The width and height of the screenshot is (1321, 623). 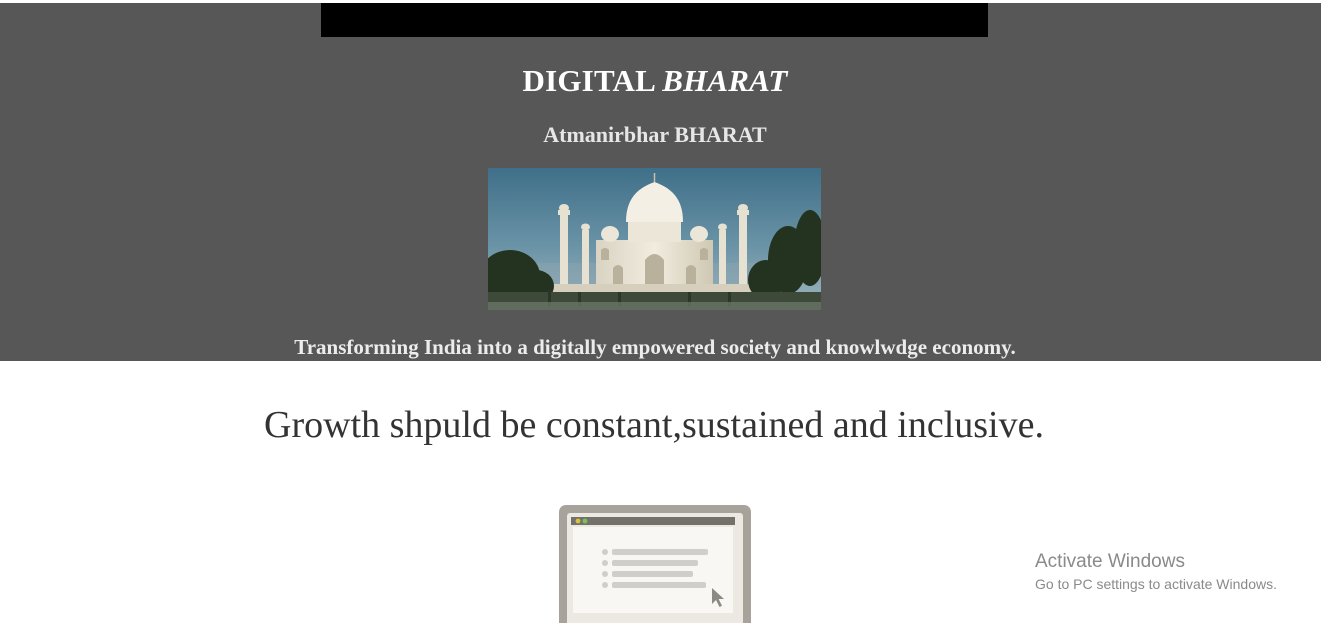 I want to click on browser-window-list-icon, so click(x=655, y=563).